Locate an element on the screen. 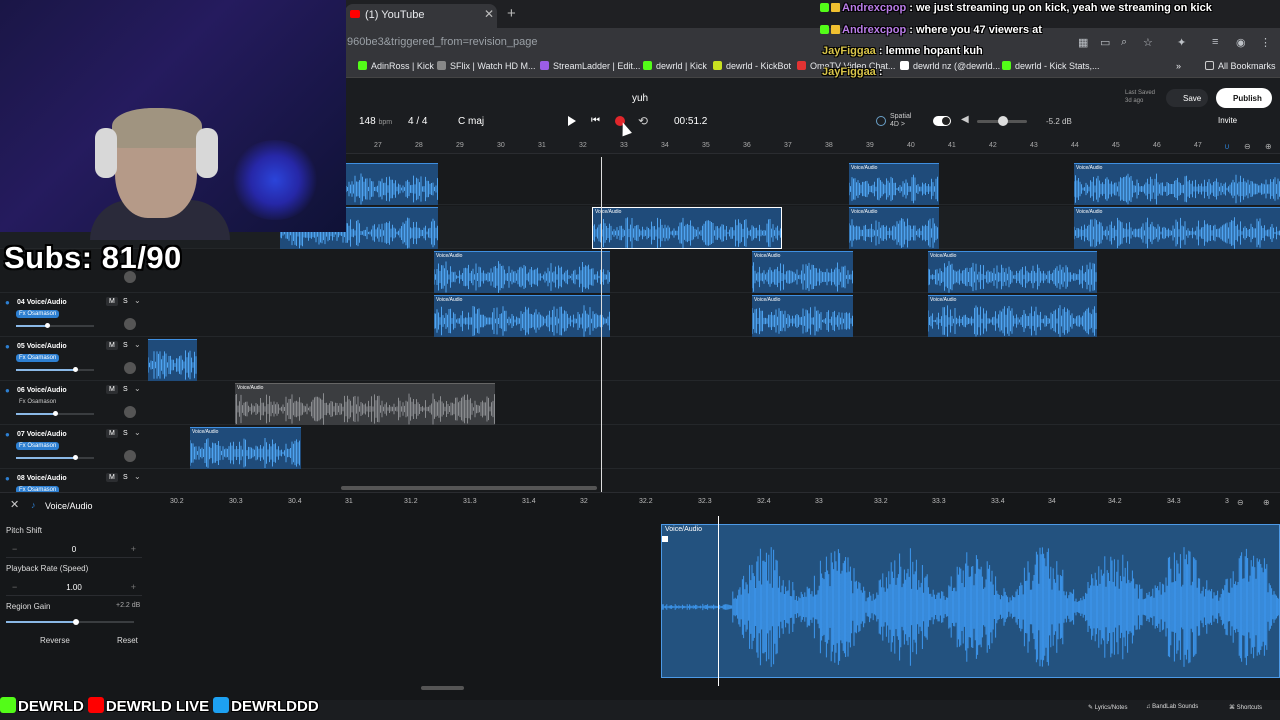  skip-back-icon: ⏮ is located at coordinates (595, 120).